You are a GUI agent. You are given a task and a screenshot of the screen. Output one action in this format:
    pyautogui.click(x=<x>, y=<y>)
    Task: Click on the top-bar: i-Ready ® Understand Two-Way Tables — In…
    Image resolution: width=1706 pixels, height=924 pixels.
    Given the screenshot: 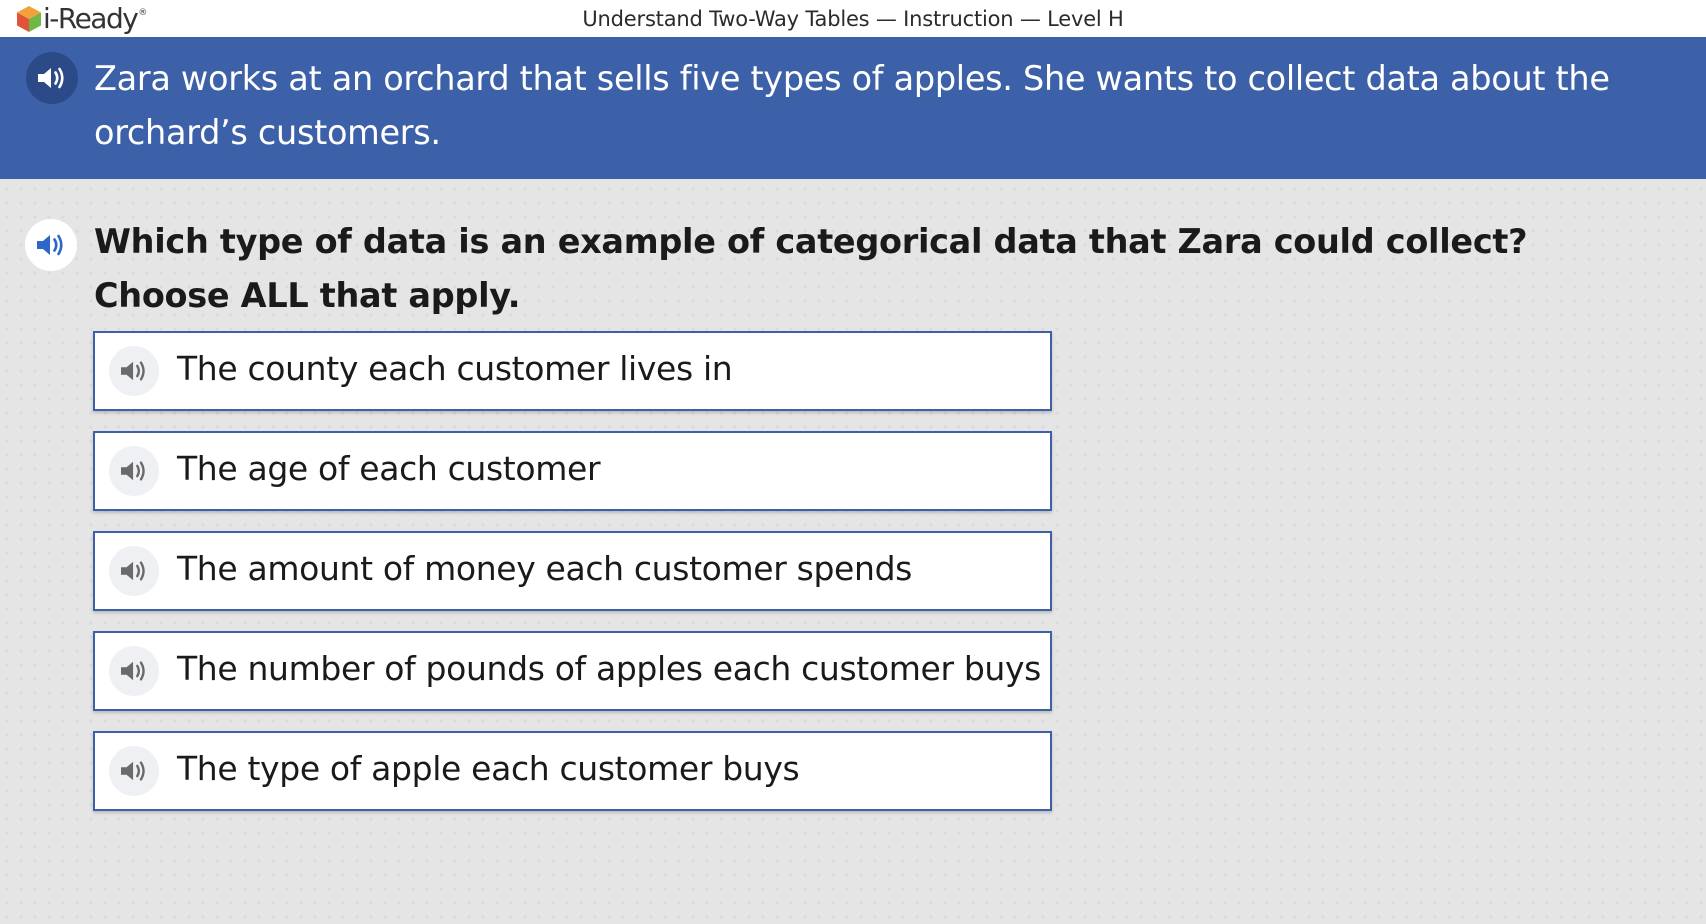 What is the action you would take?
    pyautogui.click(x=853, y=18)
    